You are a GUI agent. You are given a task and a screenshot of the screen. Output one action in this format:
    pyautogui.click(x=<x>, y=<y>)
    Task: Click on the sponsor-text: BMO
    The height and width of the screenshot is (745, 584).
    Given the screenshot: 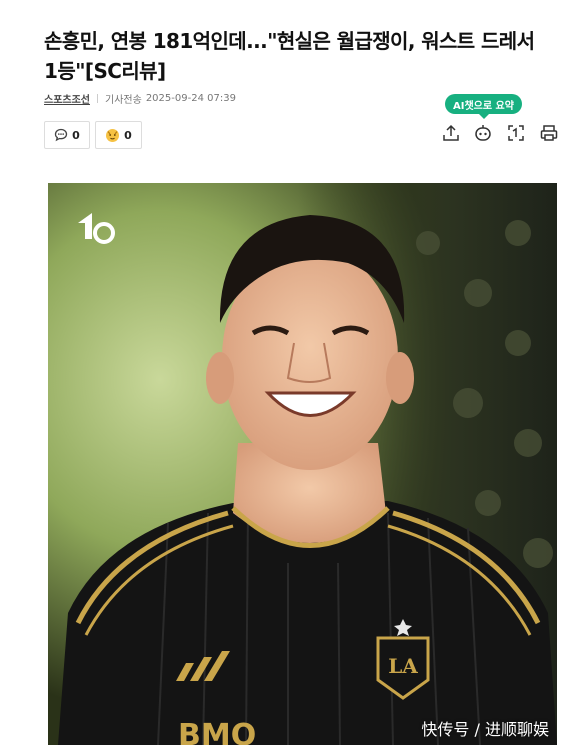 What is the action you would take?
    pyautogui.click(x=217, y=731)
    